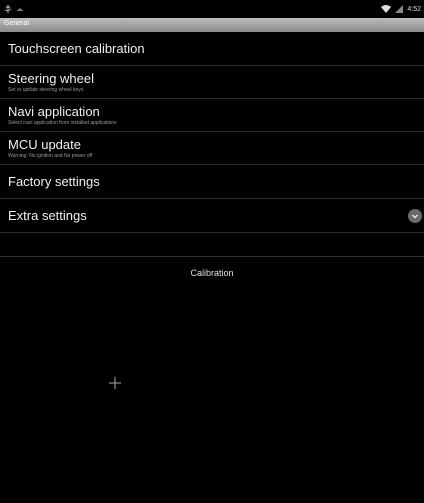 The height and width of the screenshot is (503, 424). Describe the element at coordinates (414, 9) in the screenshot. I see `status-time: 4:52` at that location.